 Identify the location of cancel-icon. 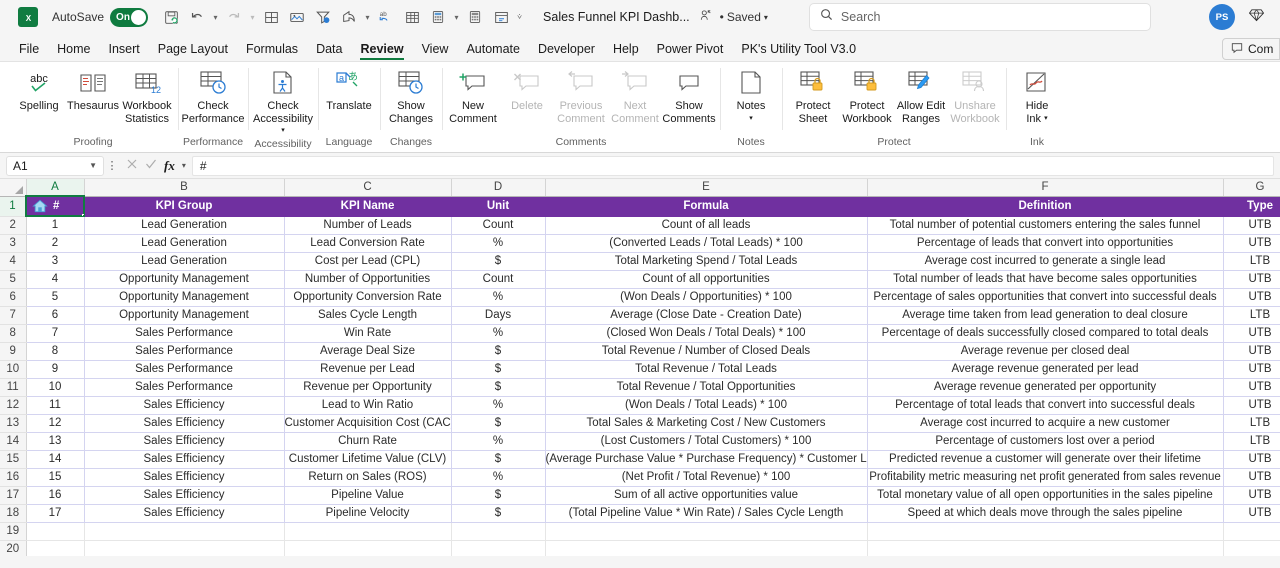
(132, 166).